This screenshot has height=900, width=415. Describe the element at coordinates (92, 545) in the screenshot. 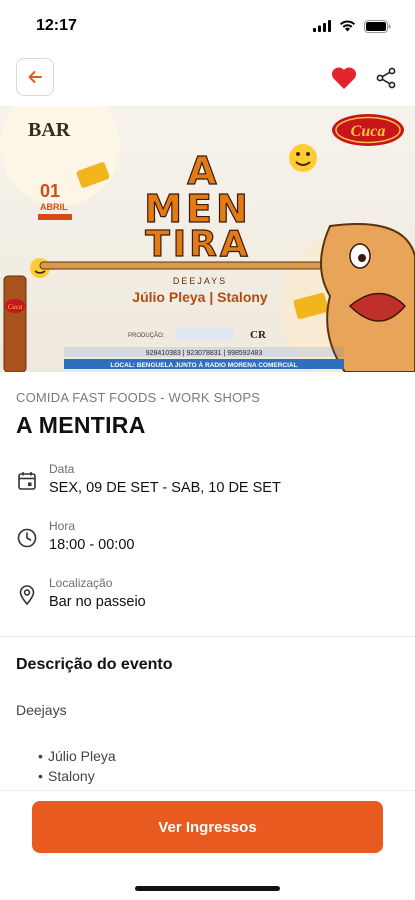

I see `time-value: 18:00 - 00:00` at that location.